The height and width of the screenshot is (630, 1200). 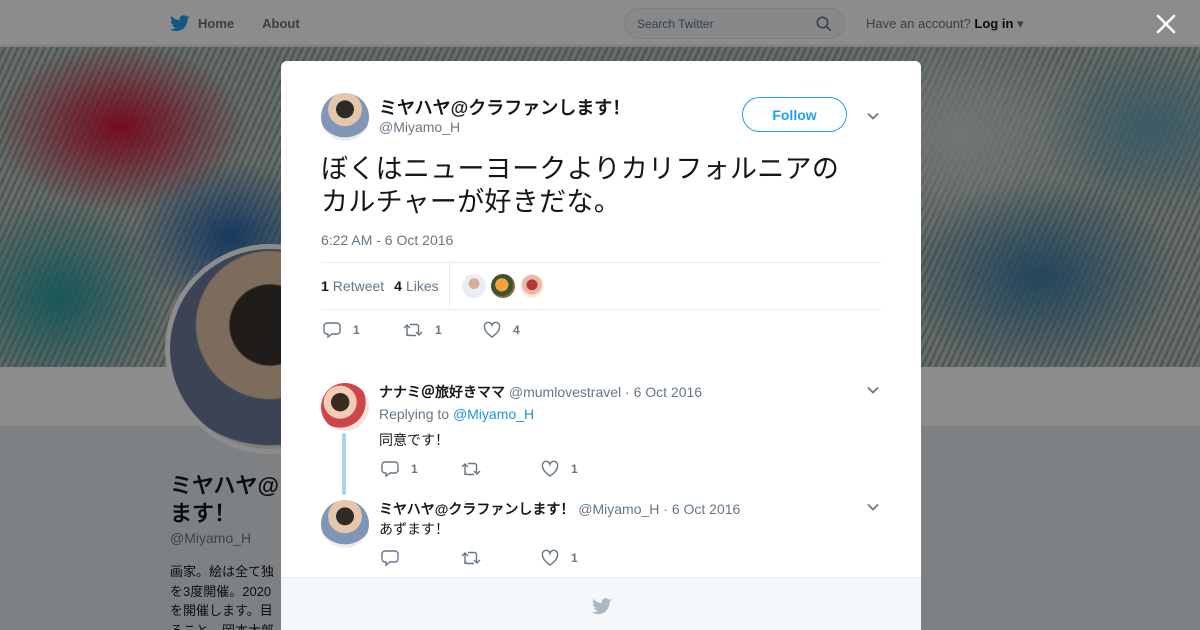 I want to click on twitter-bird-icon, so click(x=602, y=606).